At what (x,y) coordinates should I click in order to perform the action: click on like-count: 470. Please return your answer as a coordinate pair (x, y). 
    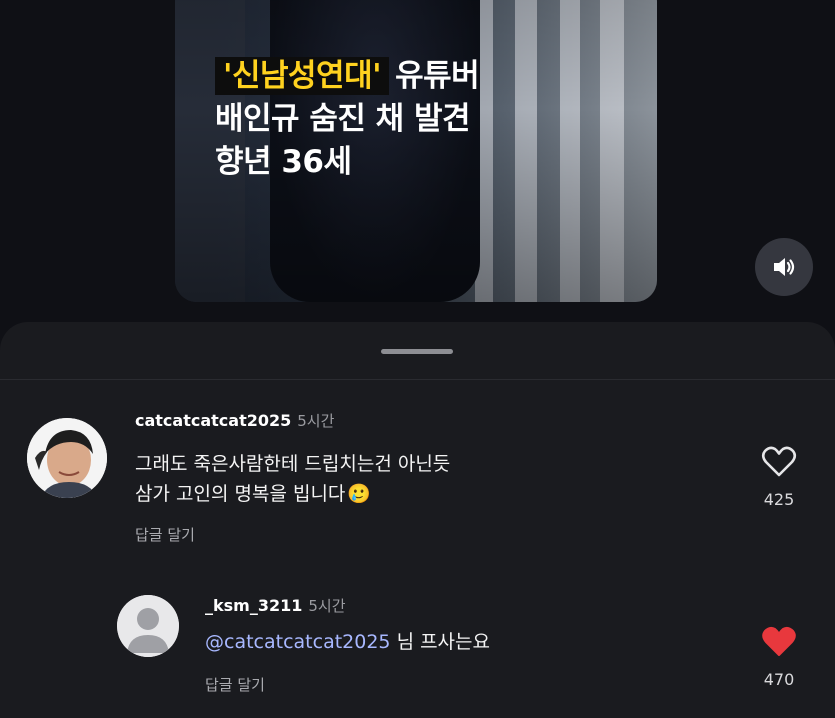
    Looking at the image, I should click on (779, 679).